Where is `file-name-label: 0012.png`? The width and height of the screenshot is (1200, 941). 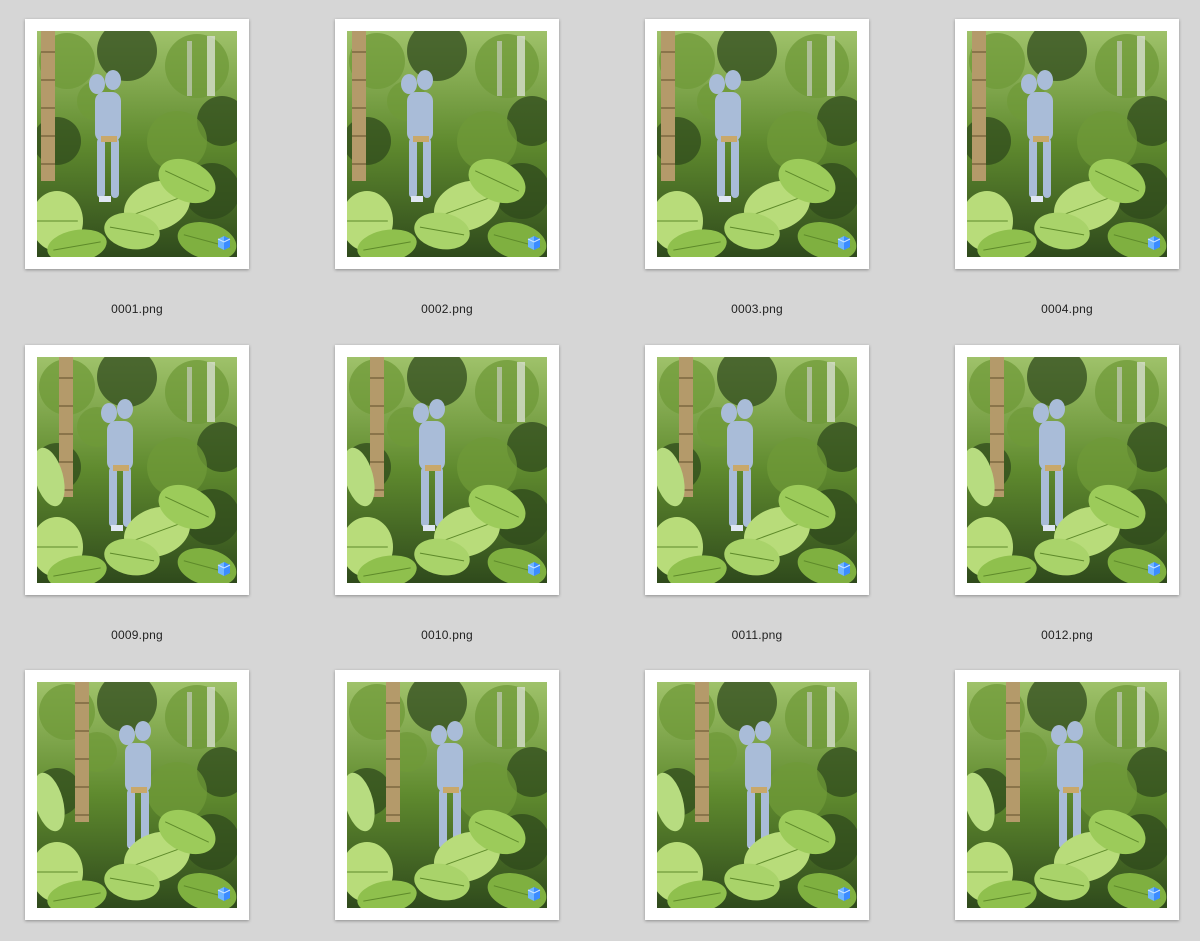
file-name-label: 0012.png is located at coordinates (1067, 635).